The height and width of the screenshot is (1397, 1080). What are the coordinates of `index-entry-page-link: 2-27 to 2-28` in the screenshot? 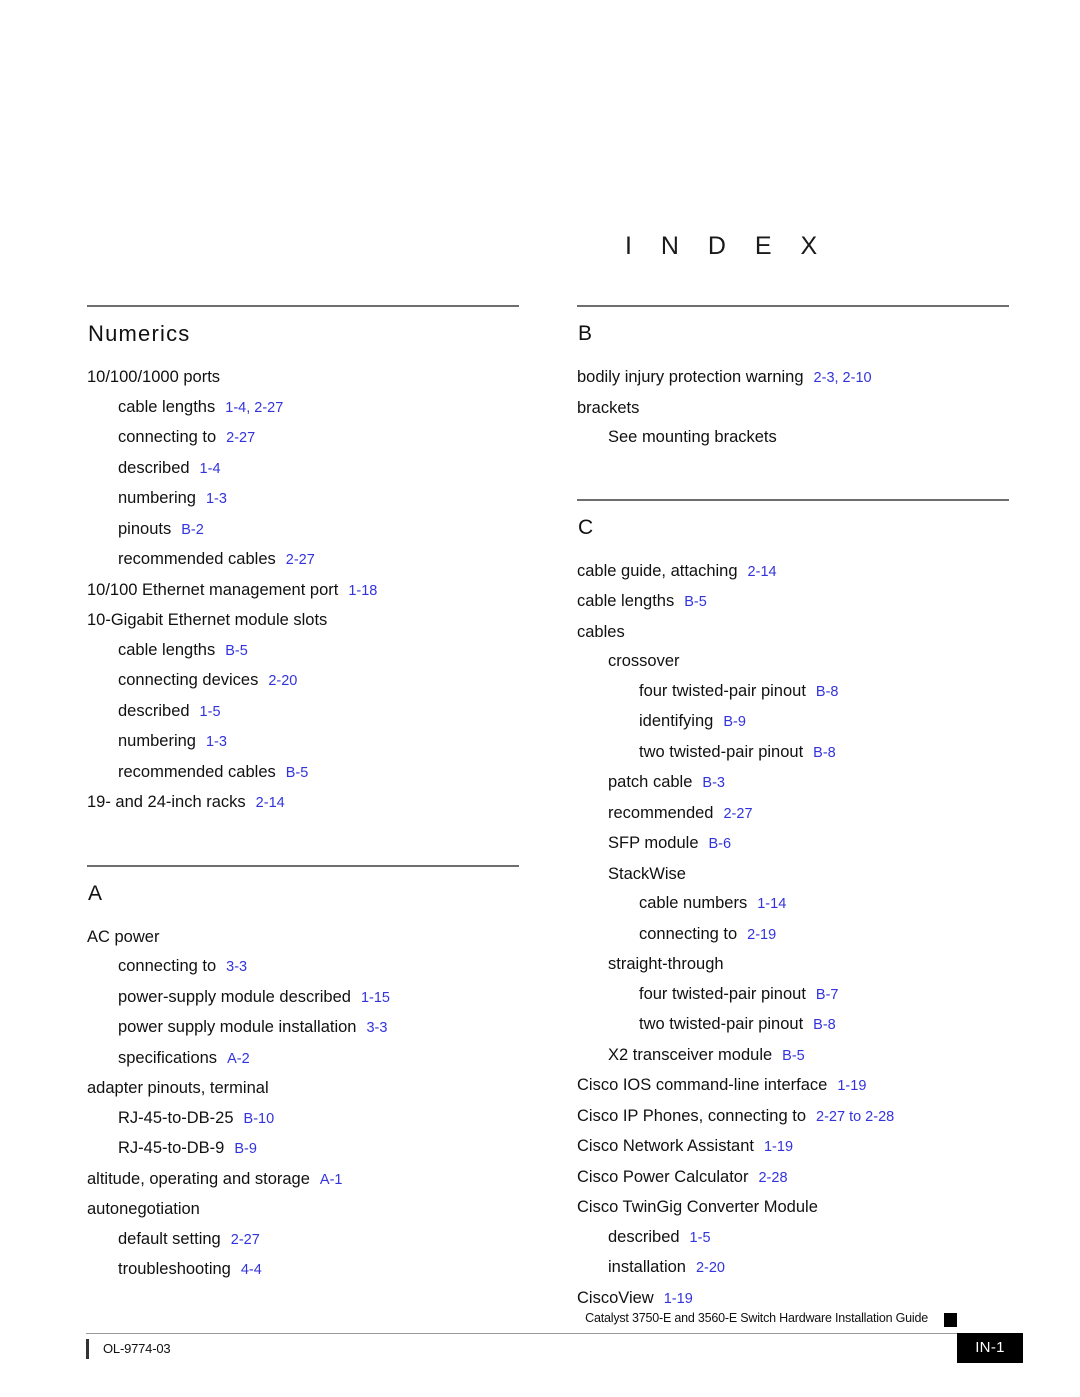 It's located at (855, 1117).